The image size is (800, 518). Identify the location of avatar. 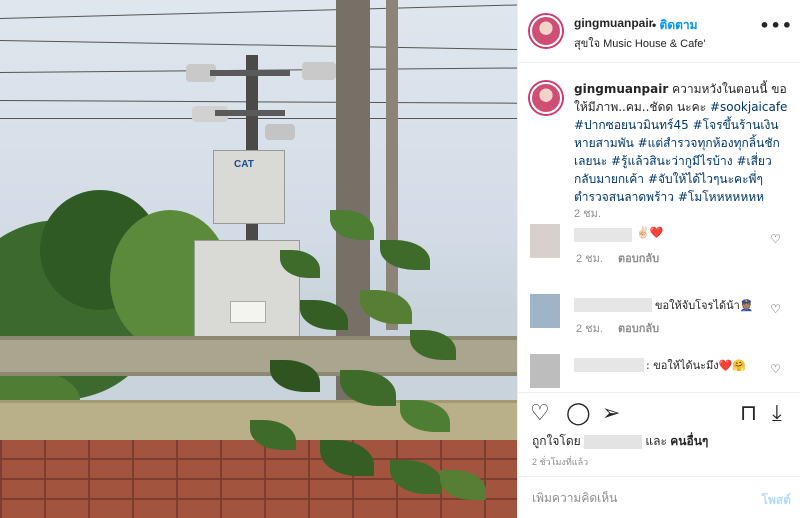
(546, 31).